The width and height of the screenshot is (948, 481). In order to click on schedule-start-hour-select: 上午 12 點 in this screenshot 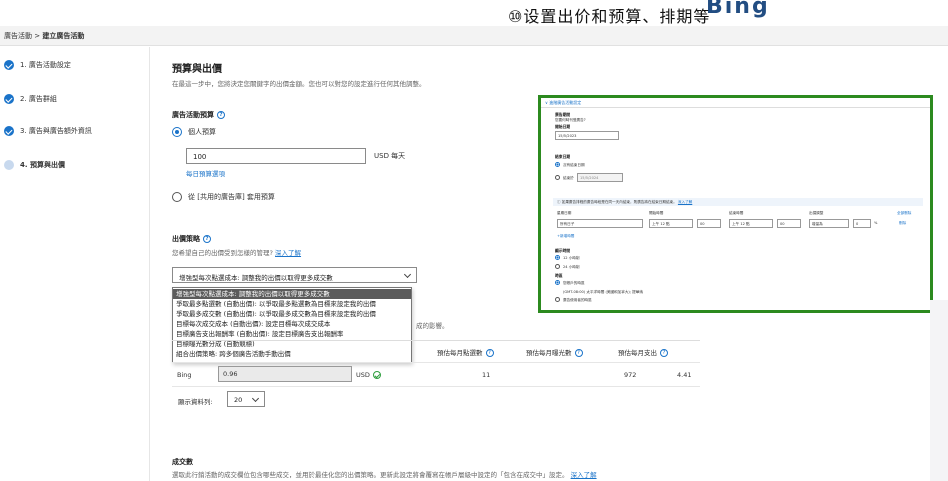, I will do `click(671, 223)`.